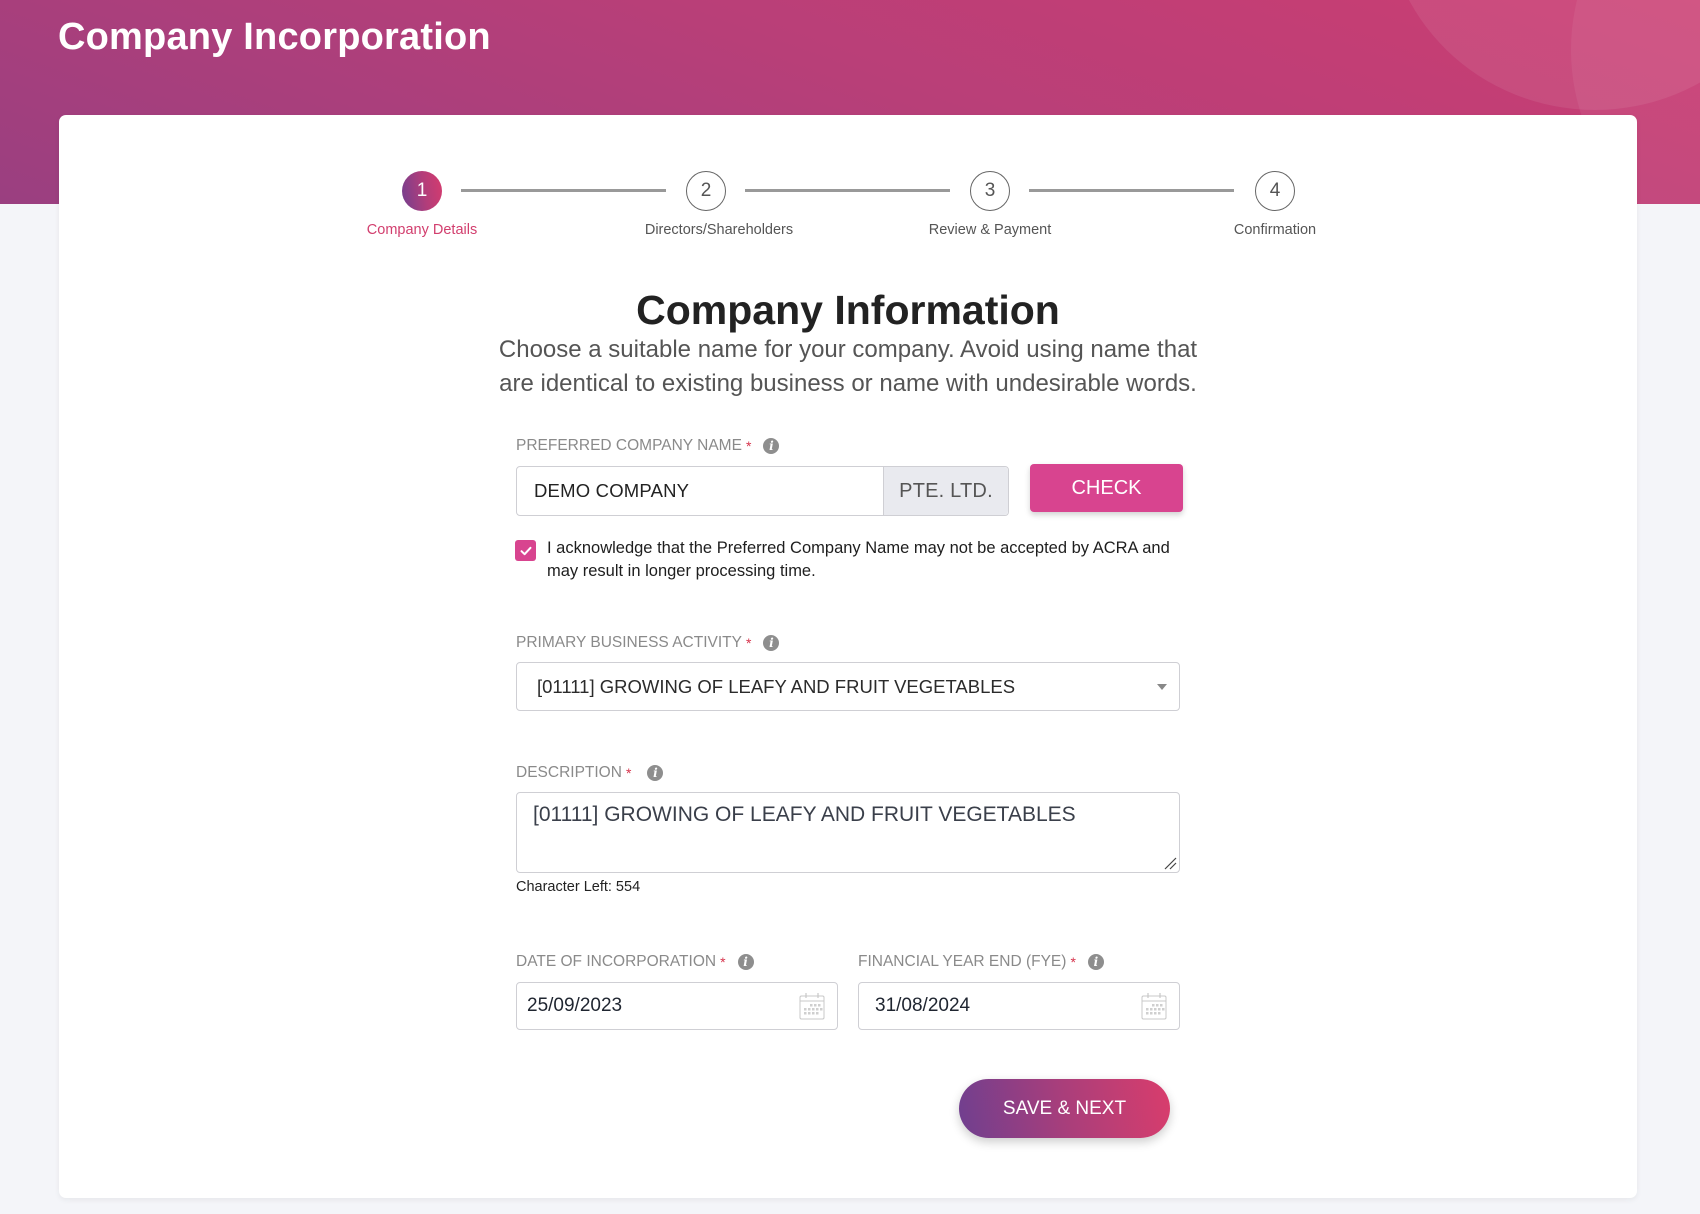 This screenshot has height=1214, width=1700. Describe the element at coordinates (629, 642) in the screenshot. I see `business-activity-label-text: PRIMARY BUSINESS ACTIVITY` at that location.